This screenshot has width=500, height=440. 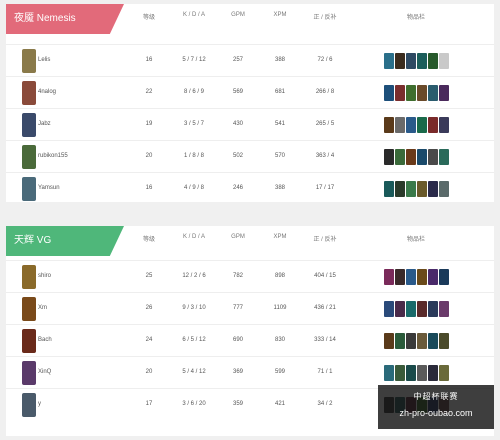 What do you see at coordinates (238, 188) in the screenshot?
I see `player-gpm: 246` at bounding box center [238, 188].